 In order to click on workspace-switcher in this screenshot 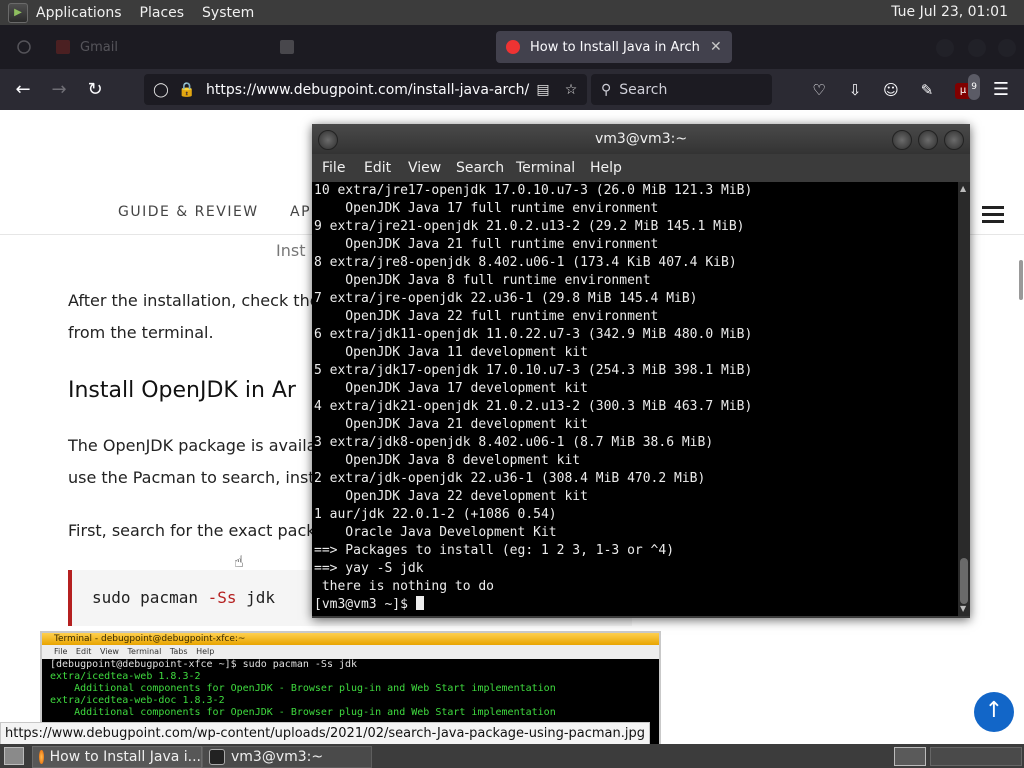, I will do `click(976, 756)`.